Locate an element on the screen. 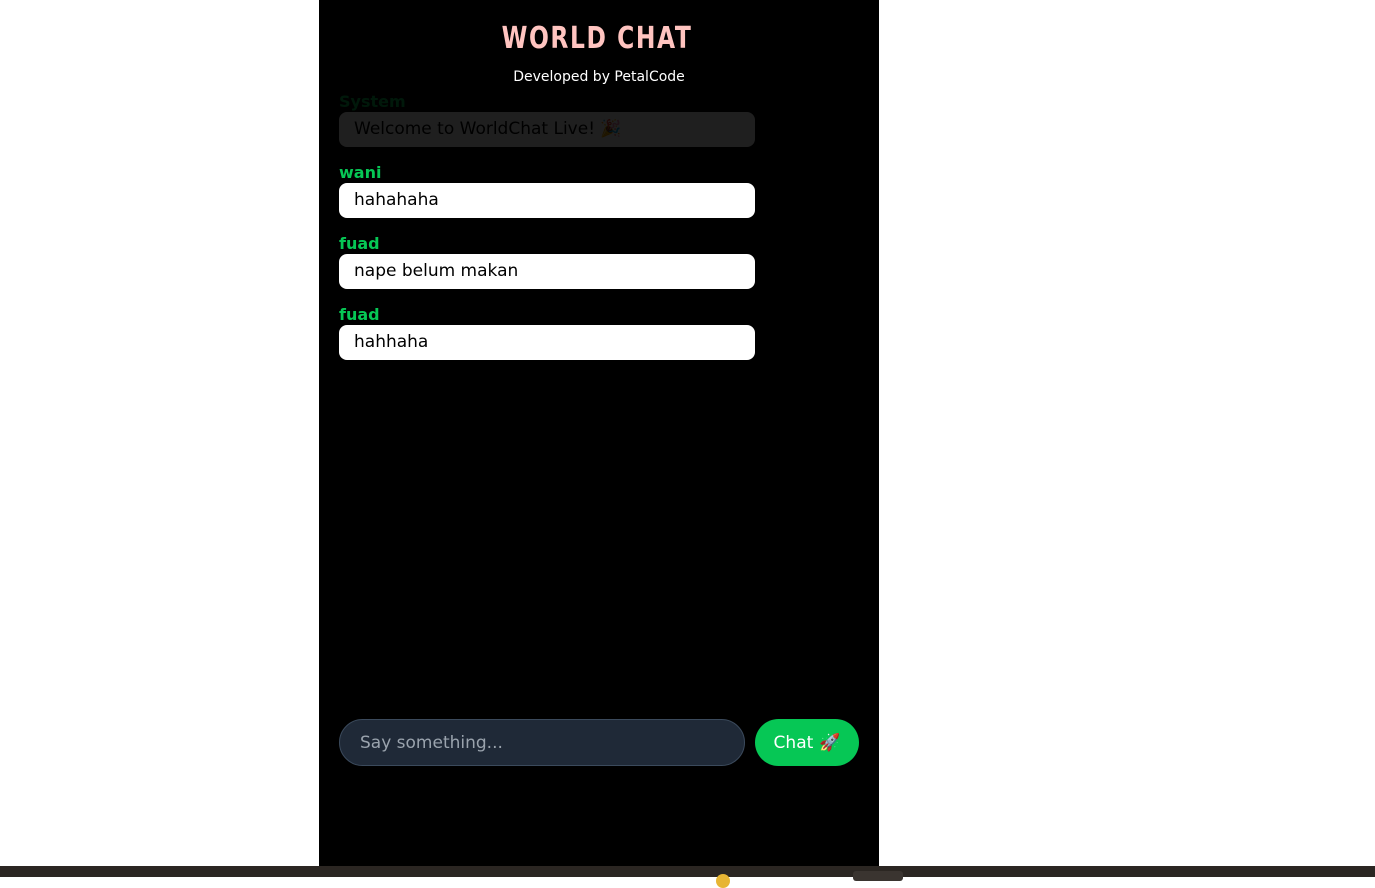 Image resolution: width=1375 pixels, height=888 pixels. message-item: fuad nape belum makan is located at coordinates (547, 261).